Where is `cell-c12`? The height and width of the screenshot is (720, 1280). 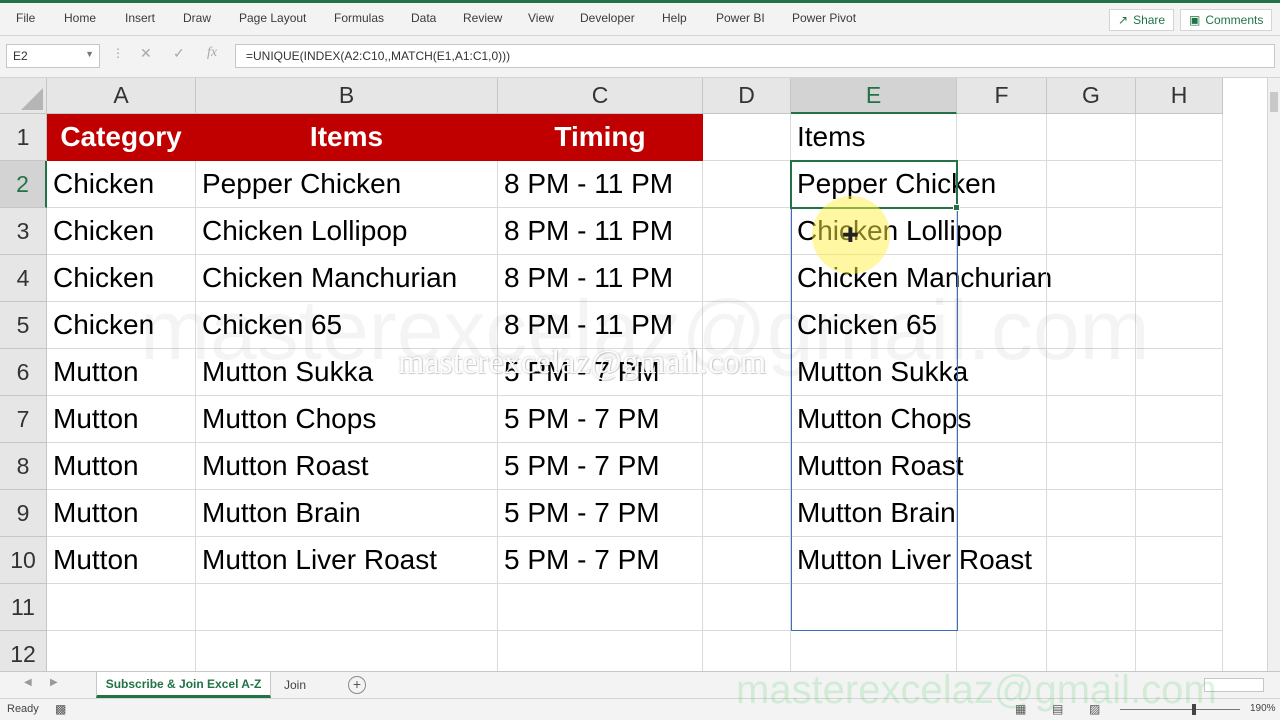
cell-c12 is located at coordinates (600, 651).